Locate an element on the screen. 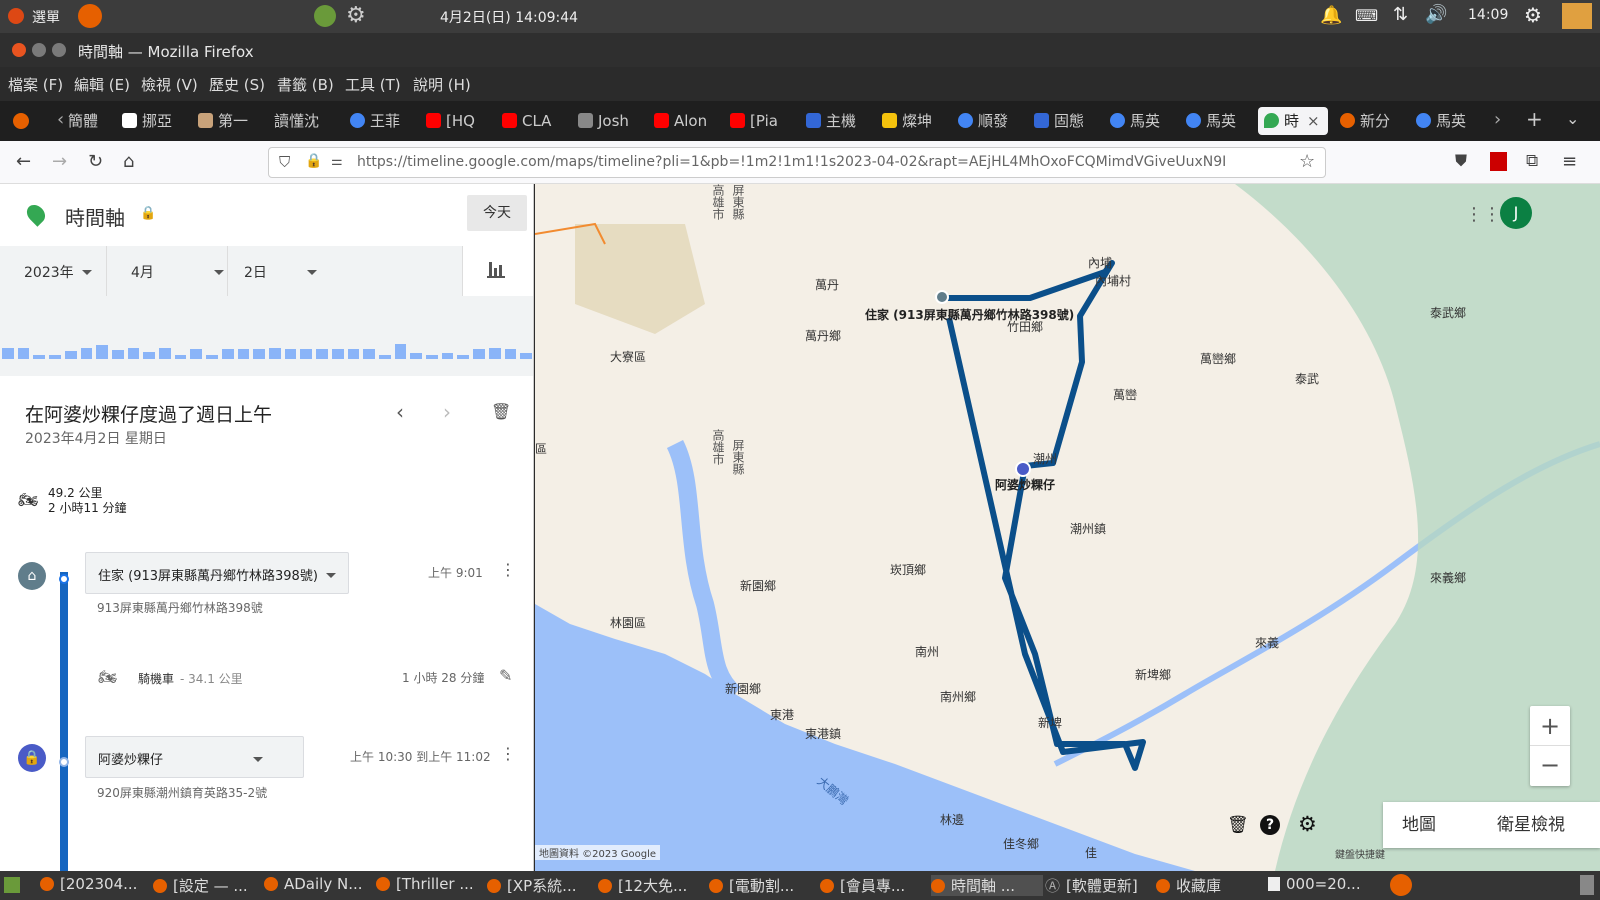 This screenshot has height=900, width=1600. day-activity-histogram is located at coordinates (266, 336).